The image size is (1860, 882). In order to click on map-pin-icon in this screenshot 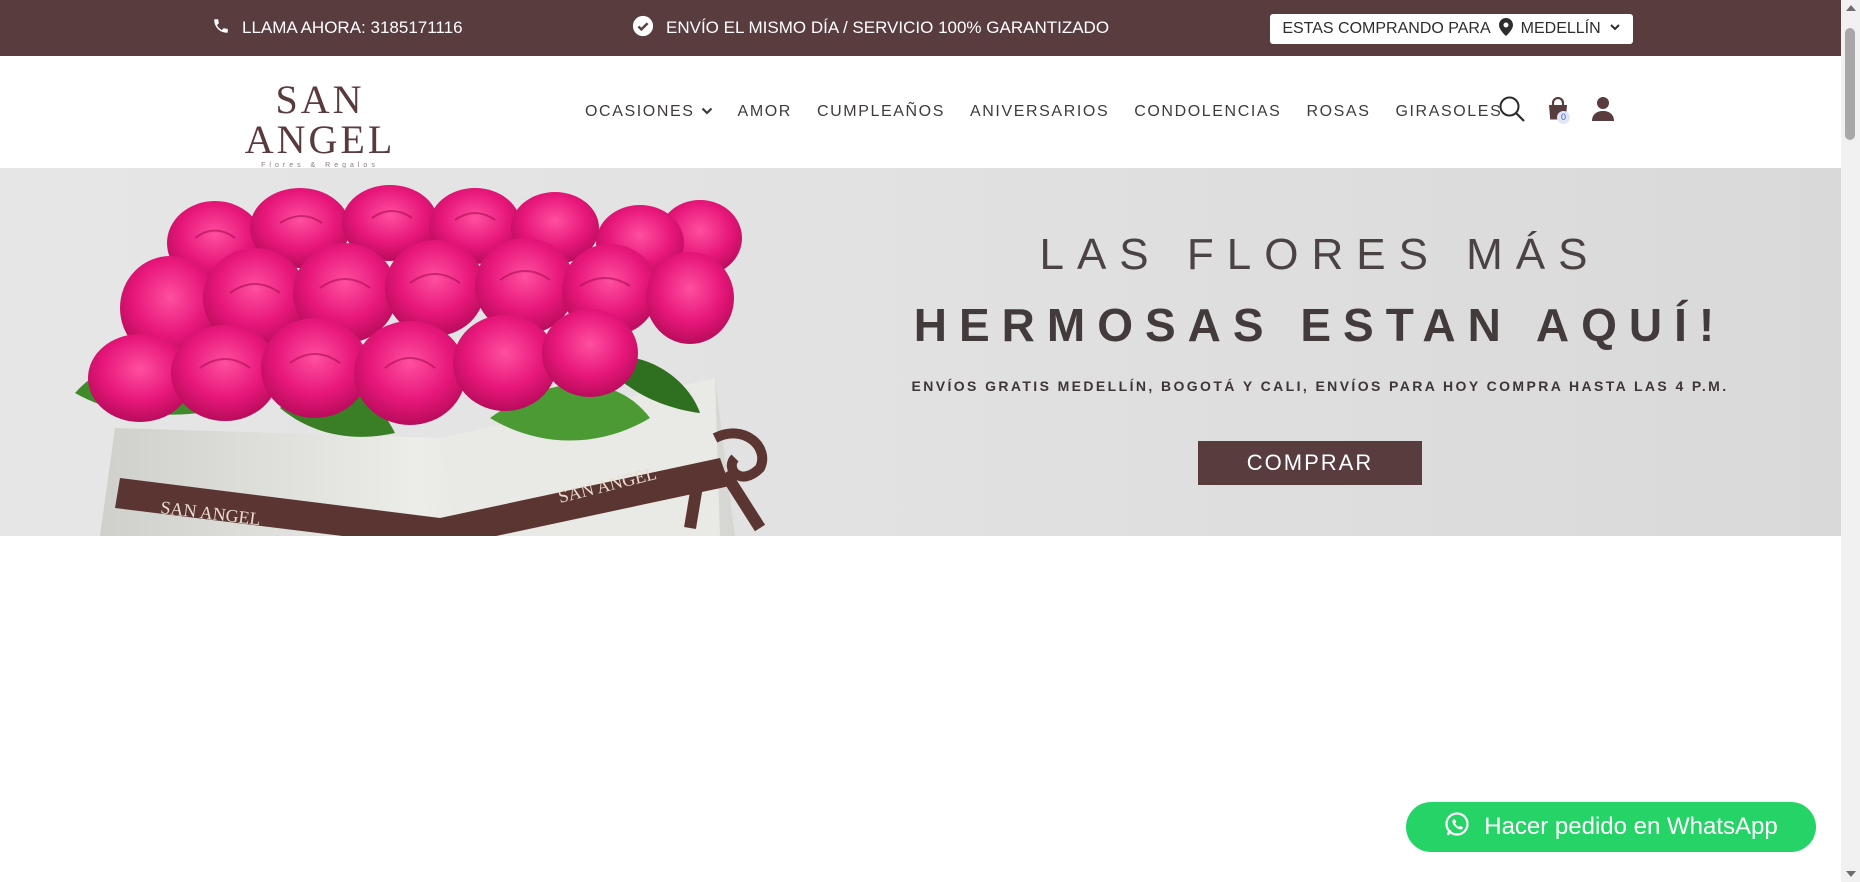, I will do `click(1505, 29)`.